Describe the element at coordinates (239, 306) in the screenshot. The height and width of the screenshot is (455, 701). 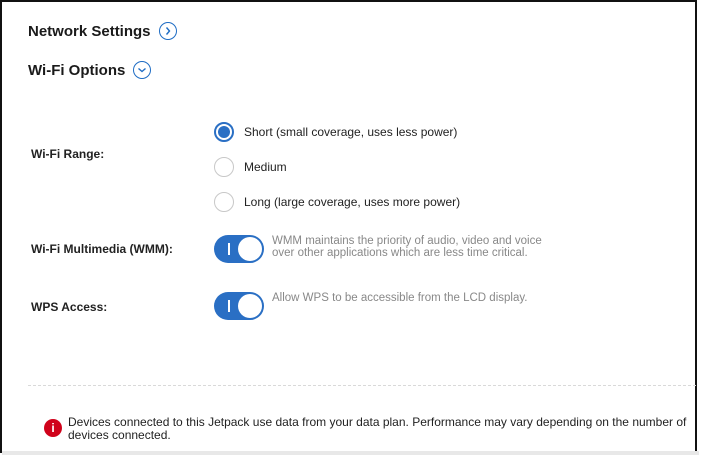
I see `wps-toggle` at that location.